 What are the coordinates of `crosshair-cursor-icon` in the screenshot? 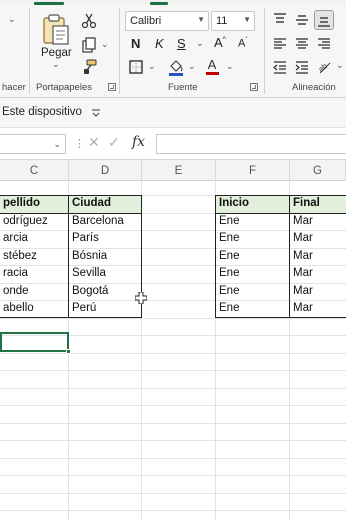 It's located at (141, 300).